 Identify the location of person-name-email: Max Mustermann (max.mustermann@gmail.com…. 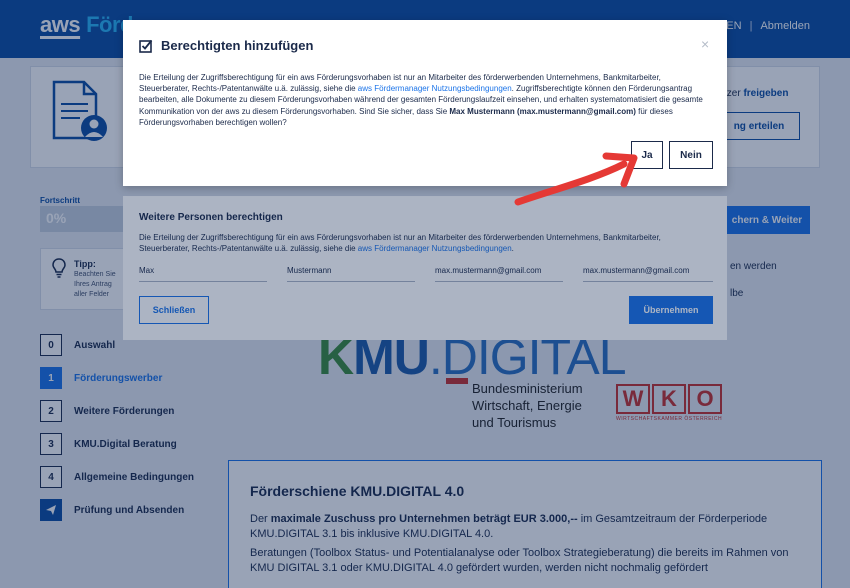
(542, 111).